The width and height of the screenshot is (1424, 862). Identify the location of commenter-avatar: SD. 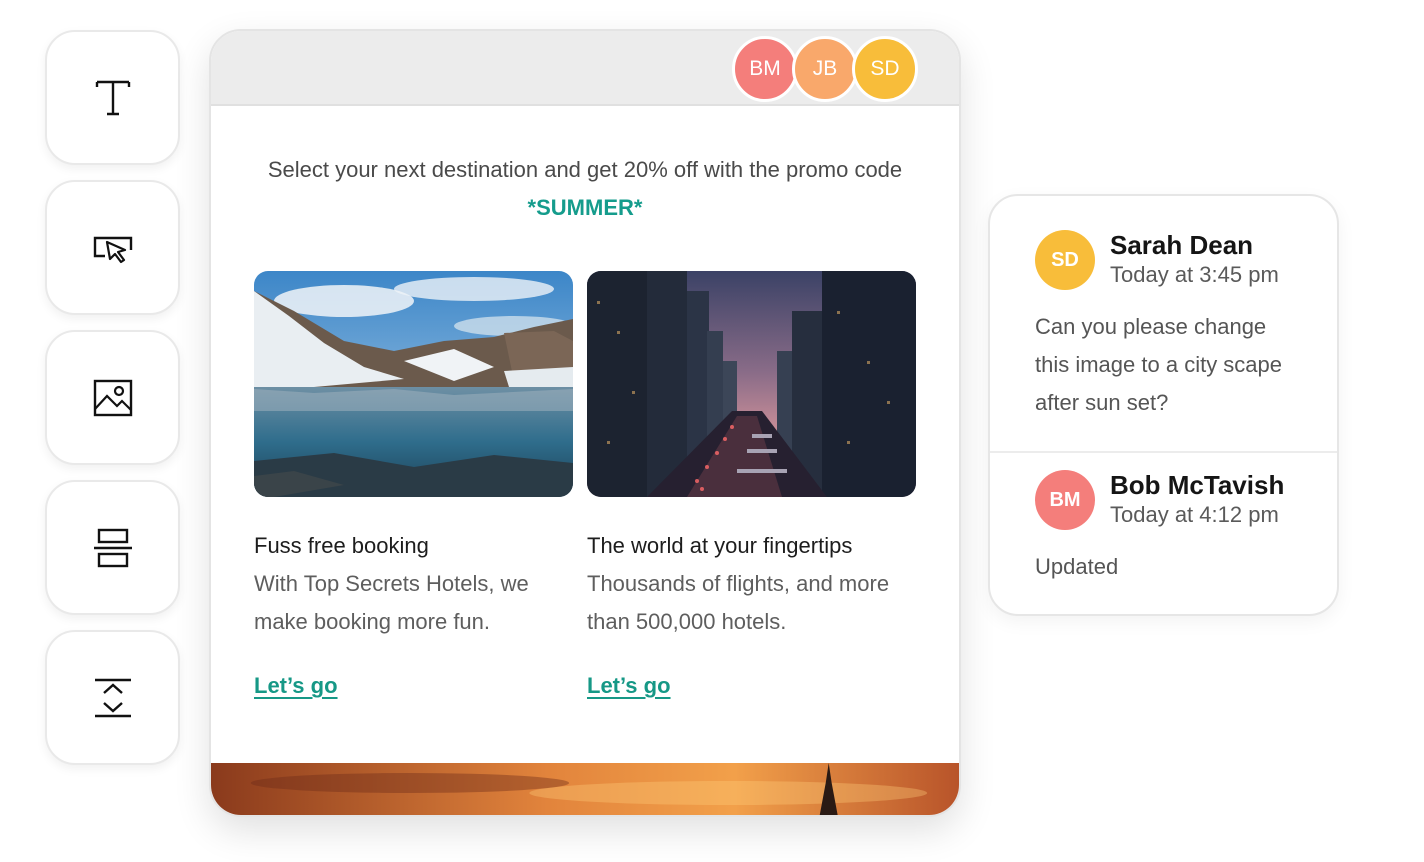
(1065, 260).